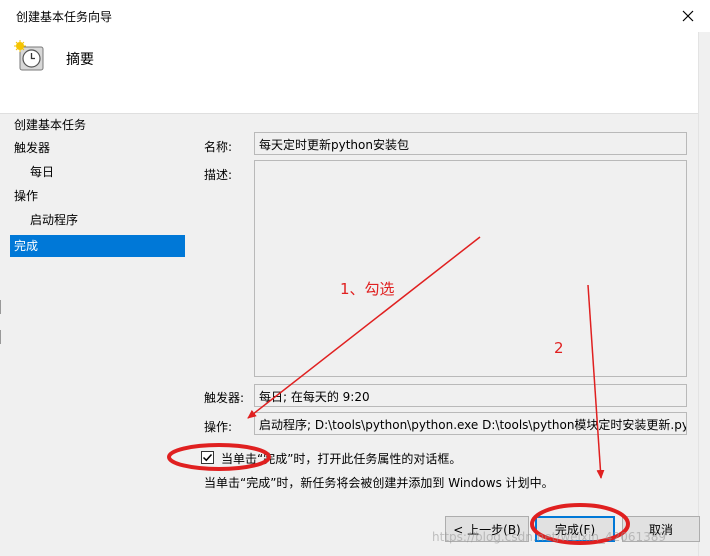 Image resolution: width=710 pixels, height=556 pixels. Describe the element at coordinates (559, 348) in the screenshot. I see `annotation-step2-text: 2` at that location.